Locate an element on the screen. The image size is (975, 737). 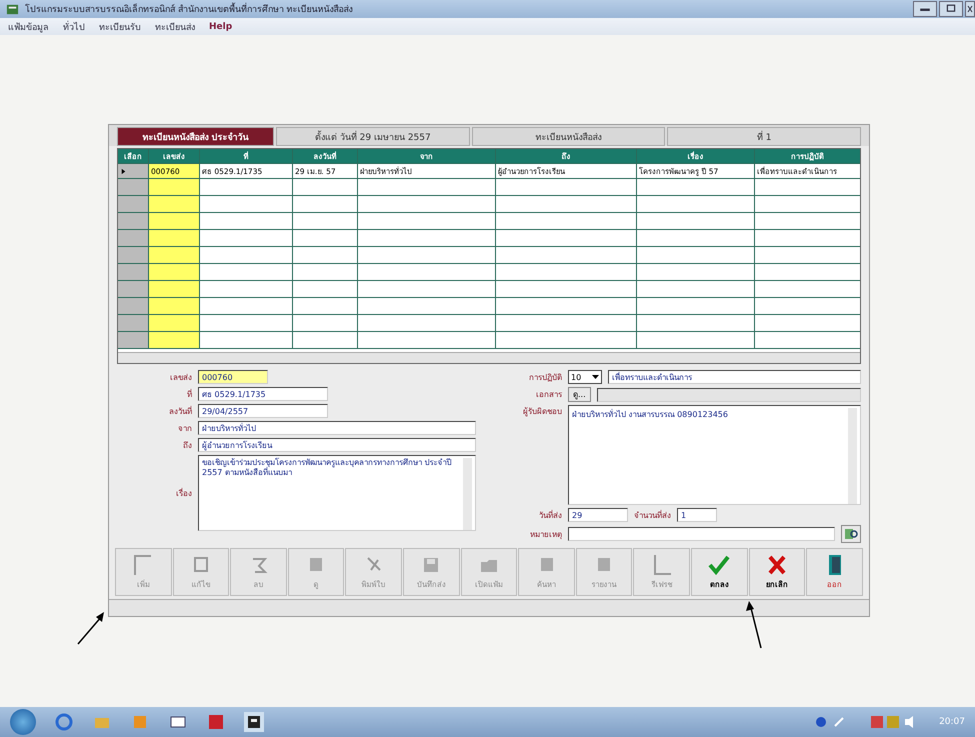
row-pointer-icon is located at coordinates (123, 171).